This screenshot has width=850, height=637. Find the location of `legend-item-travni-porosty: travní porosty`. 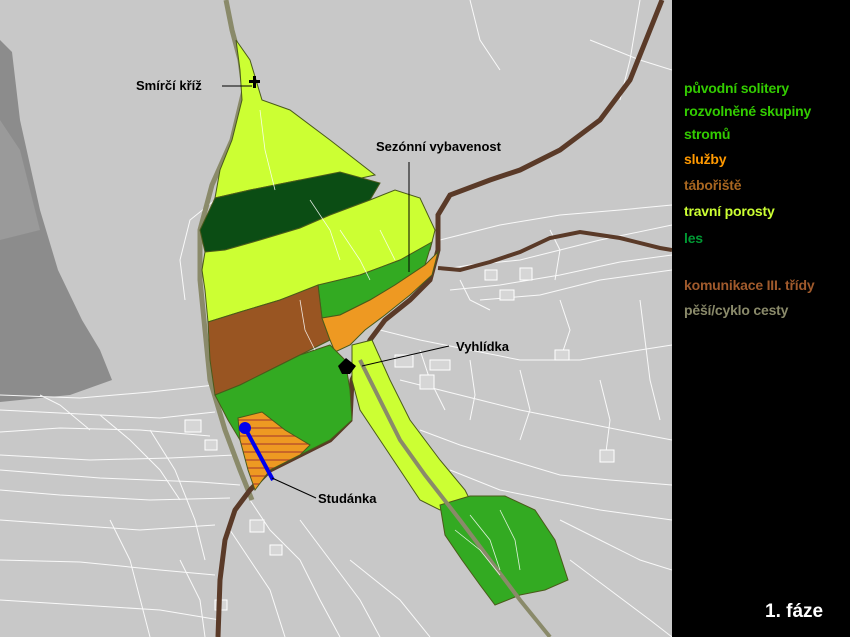

legend-item-travni-porosty: travní porosty is located at coordinates (729, 211).